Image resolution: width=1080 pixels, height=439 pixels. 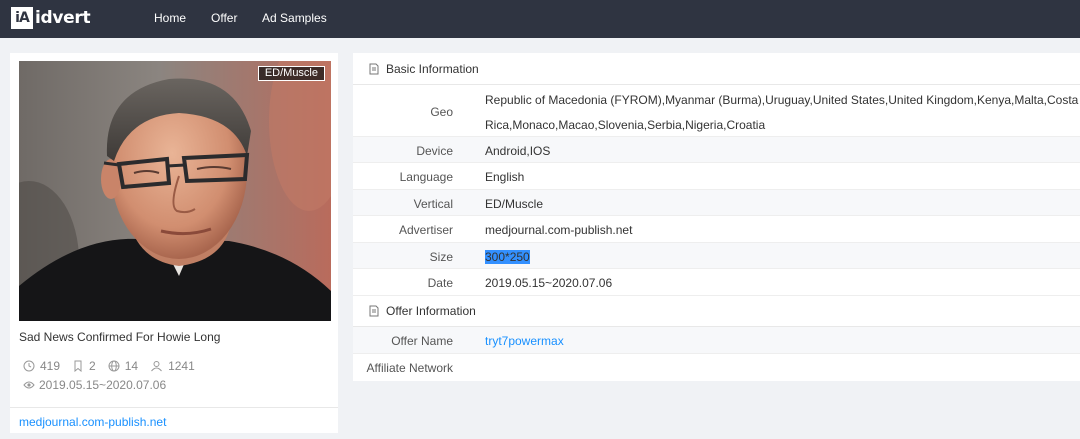 I want to click on idvert-logo: iA idvert, so click(x=51, y=18).